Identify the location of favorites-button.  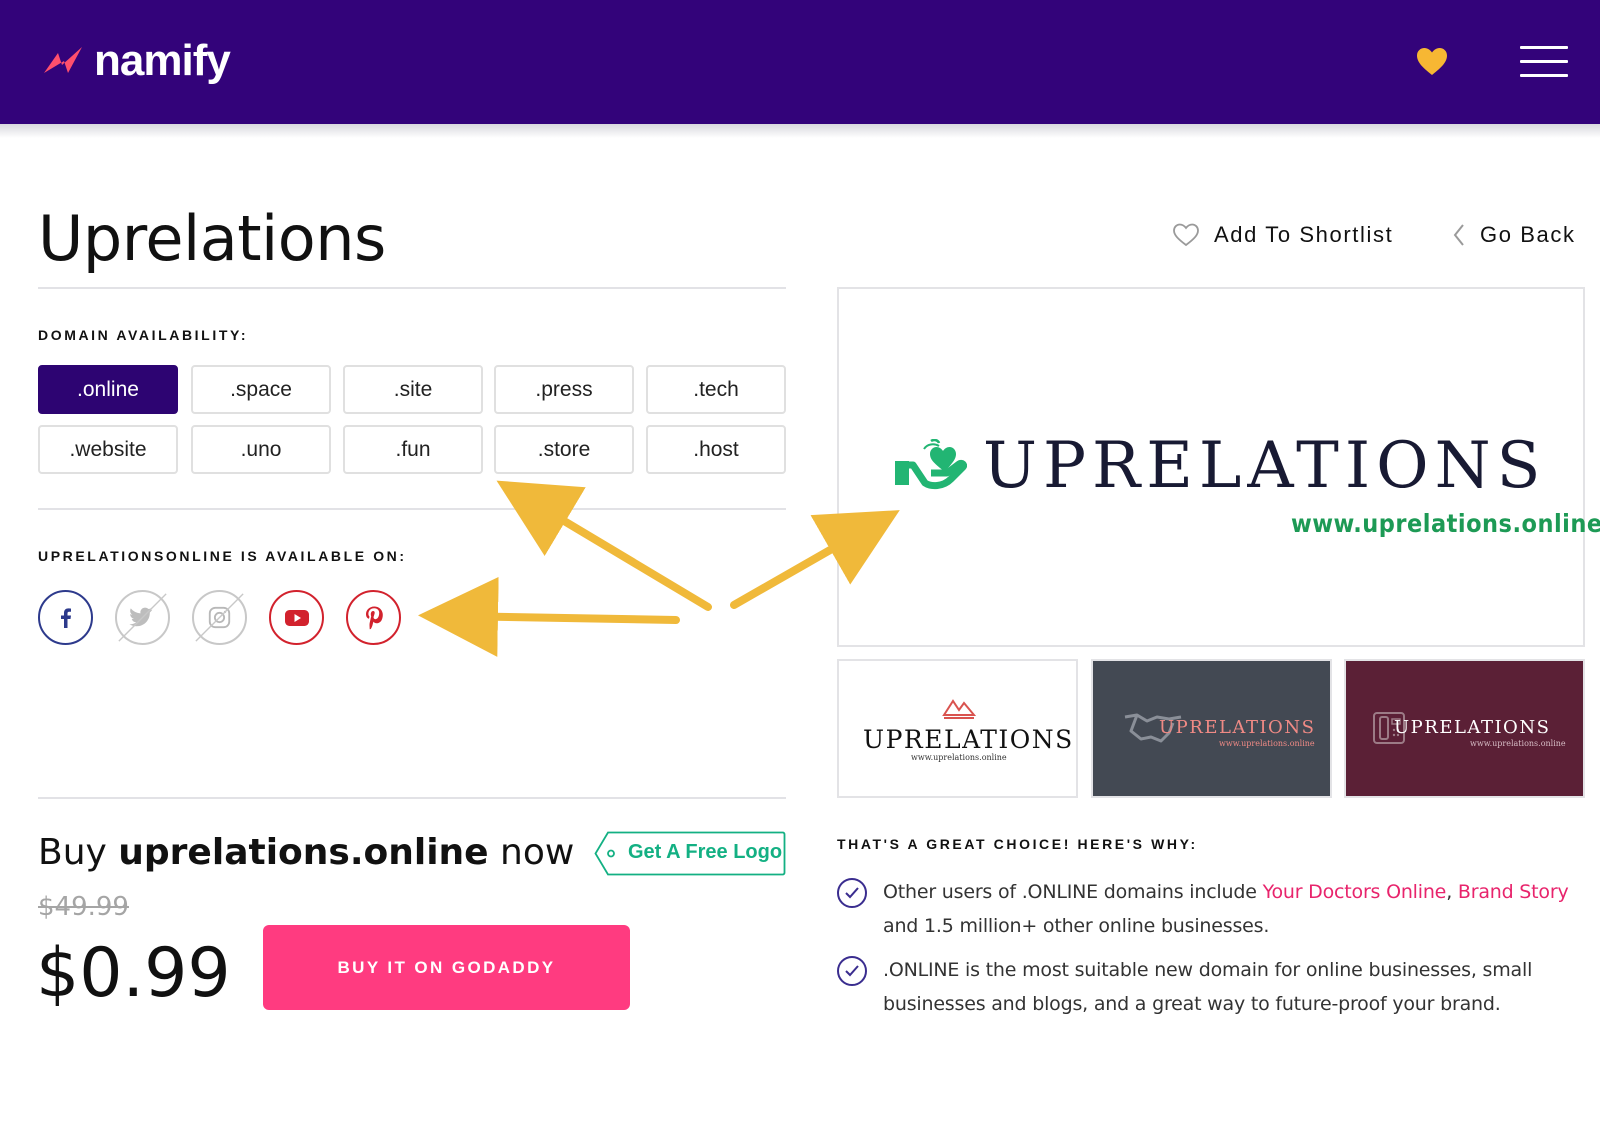
(1432, 62).